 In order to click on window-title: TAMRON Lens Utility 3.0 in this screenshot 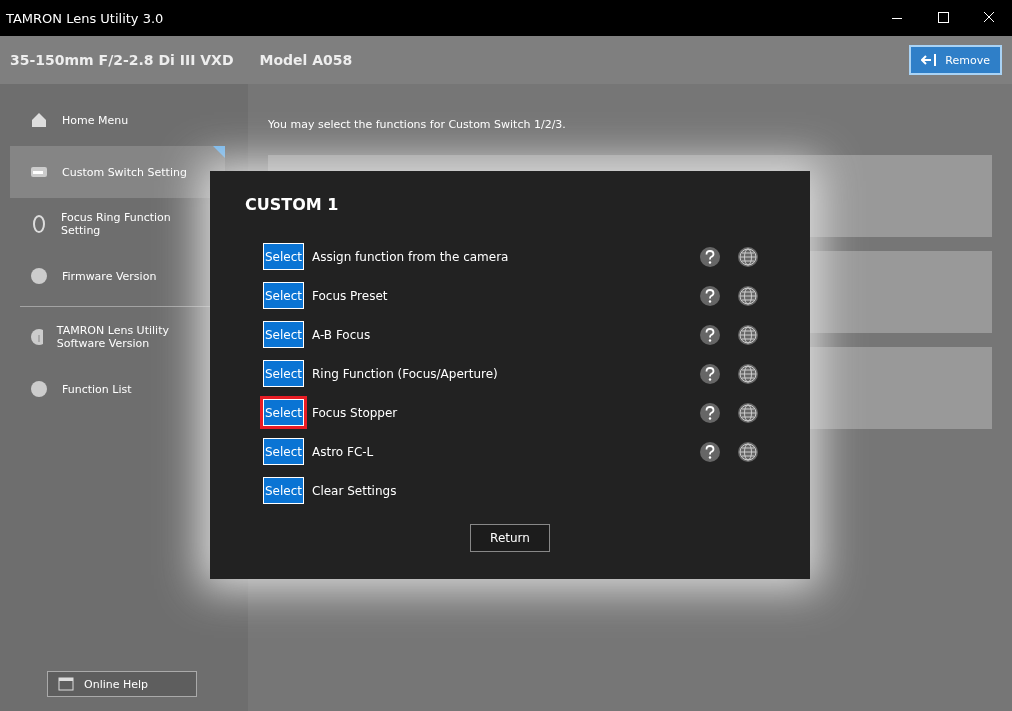, I will do `click(85, 18)`.